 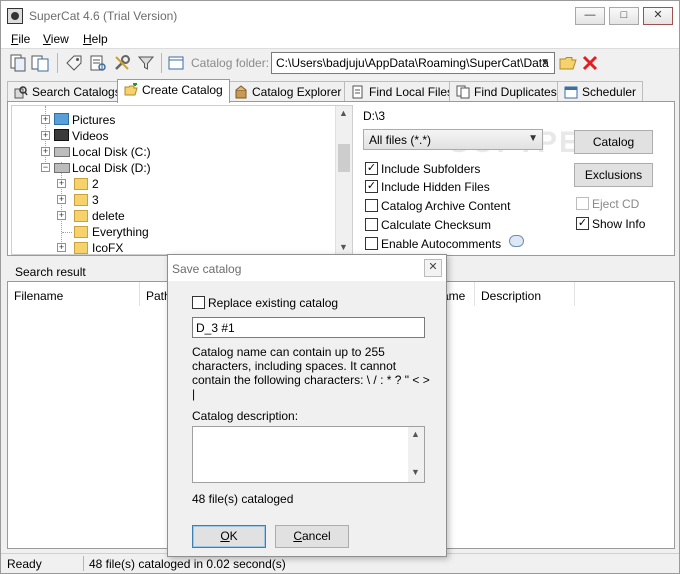 What do you see at coordinates (131, 89) in the screenshot?
I see `create-catalog-icon` at bounding box center [131, 89].